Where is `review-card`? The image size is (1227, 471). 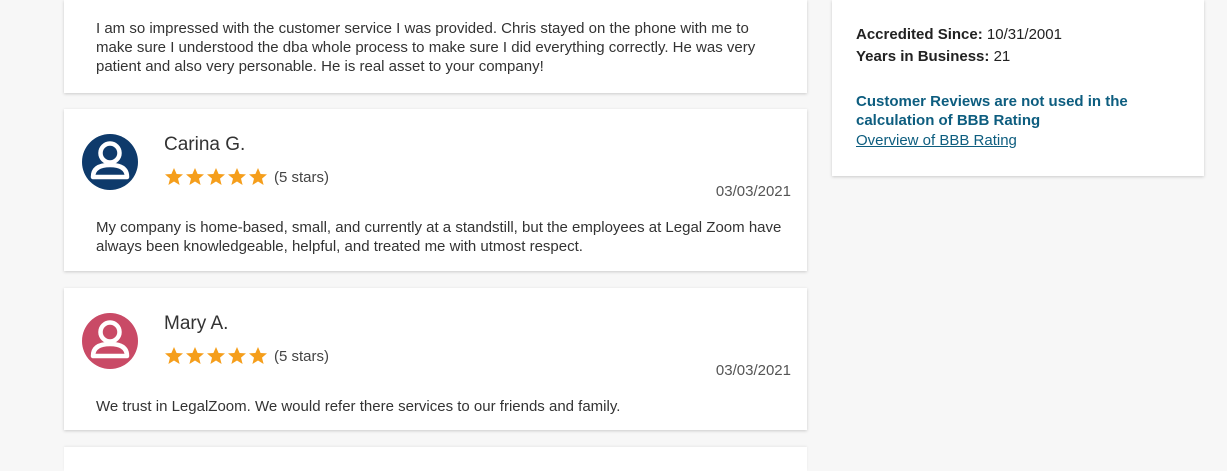
review-card is located at coordinates (435, 459).